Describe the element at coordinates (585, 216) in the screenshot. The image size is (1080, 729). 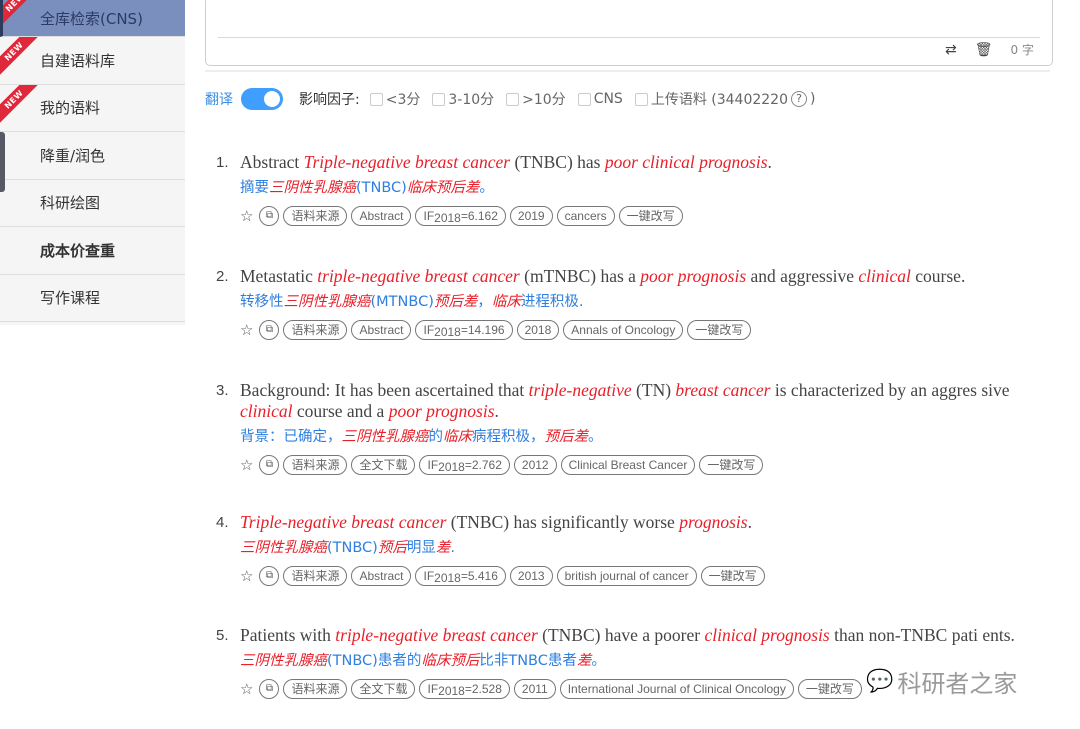
I see `tag-pill: cancers` at that location.